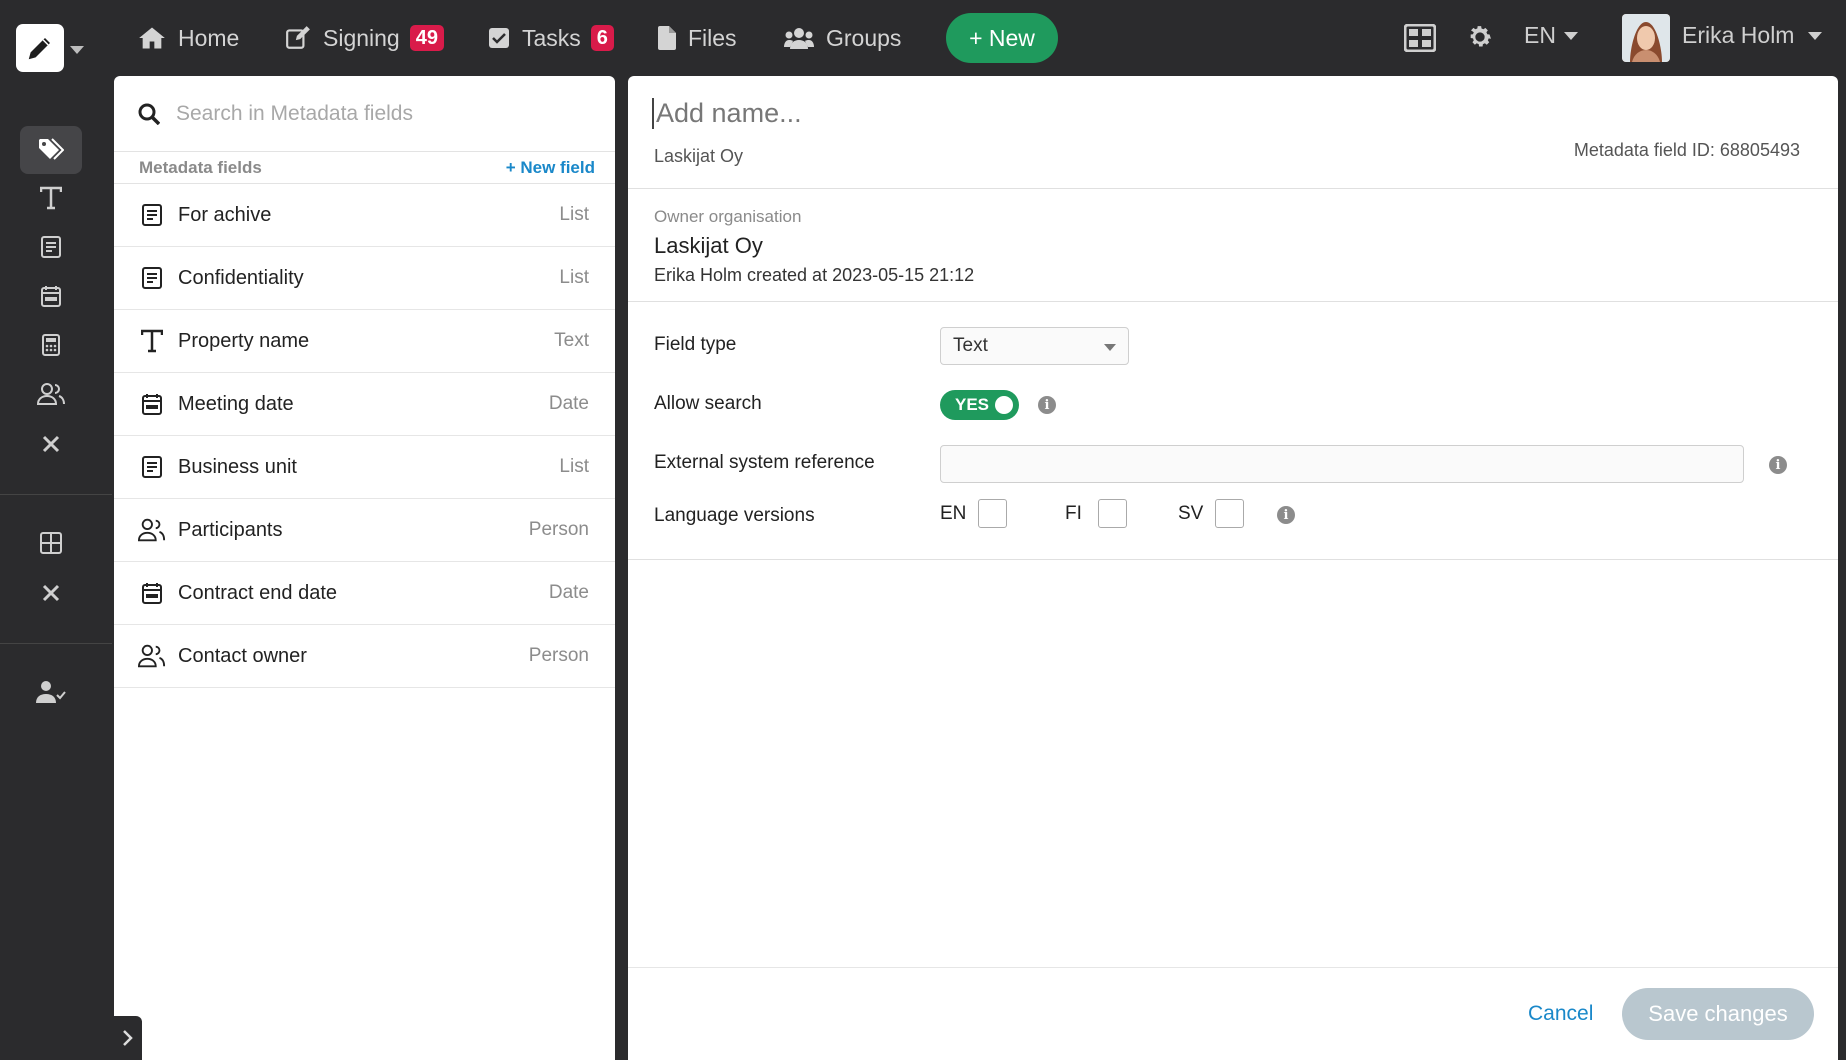  I want to click on nav-tasks-label: Tasks, so click(551, 37).